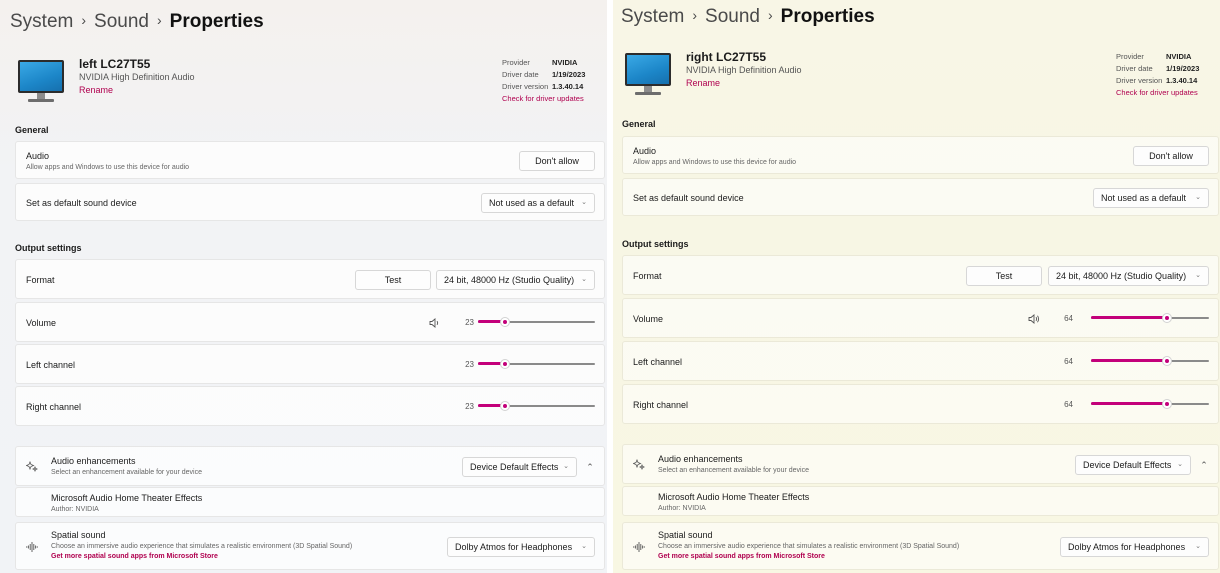 This screenshot has width=1220, height=573. What do you see at coordinates (682, 508) in the screenshot?
I see `enhancement-item-author: Author: NVIDIA` at bounding box center [682, 508].